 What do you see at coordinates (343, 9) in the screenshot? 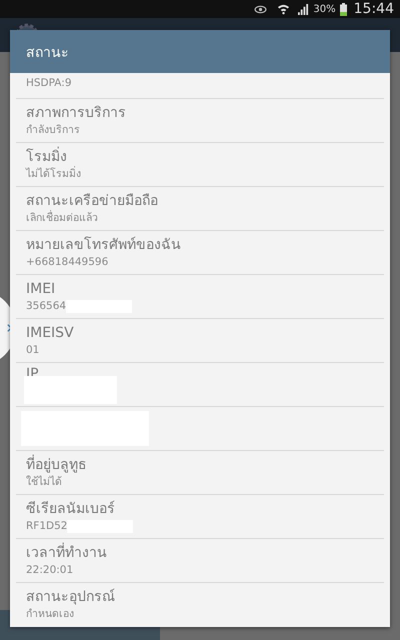
I see `battery-icon` at bounding box center [343, 9].